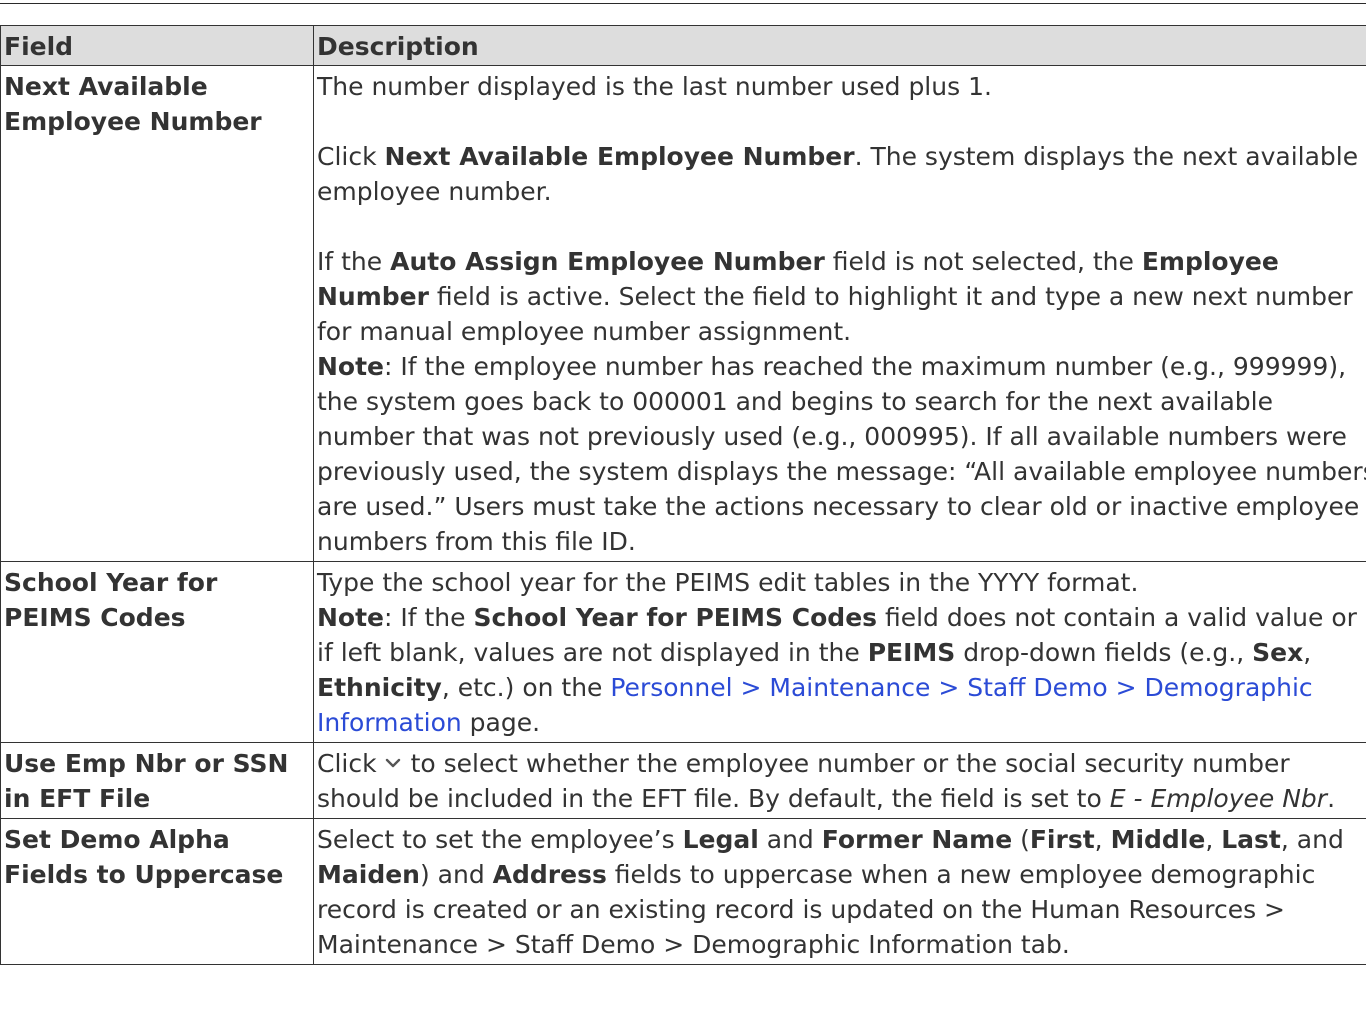  What do you see at coordinates (839, 45) in the screenshot?
I see `column-header-description: Description` at bounding box center [839, 45].